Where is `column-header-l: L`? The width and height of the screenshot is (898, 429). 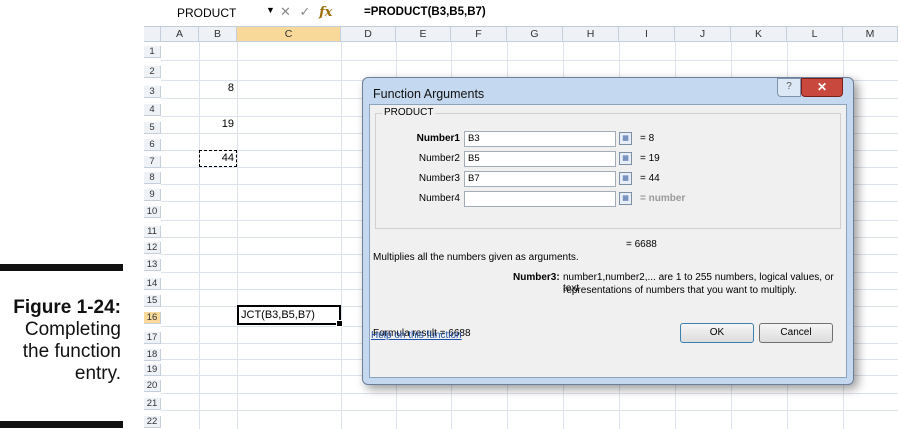 column-header-l: L is located at coordinates (815, 34).